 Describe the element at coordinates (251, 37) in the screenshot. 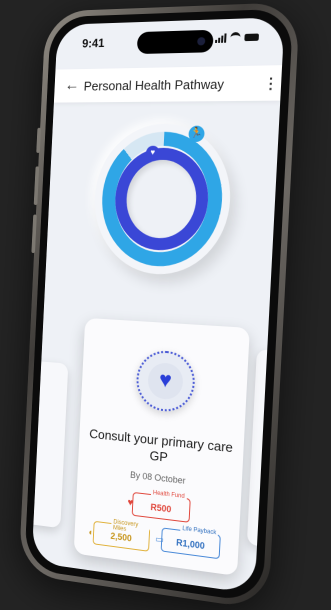

I see `battery-icon` at that location.